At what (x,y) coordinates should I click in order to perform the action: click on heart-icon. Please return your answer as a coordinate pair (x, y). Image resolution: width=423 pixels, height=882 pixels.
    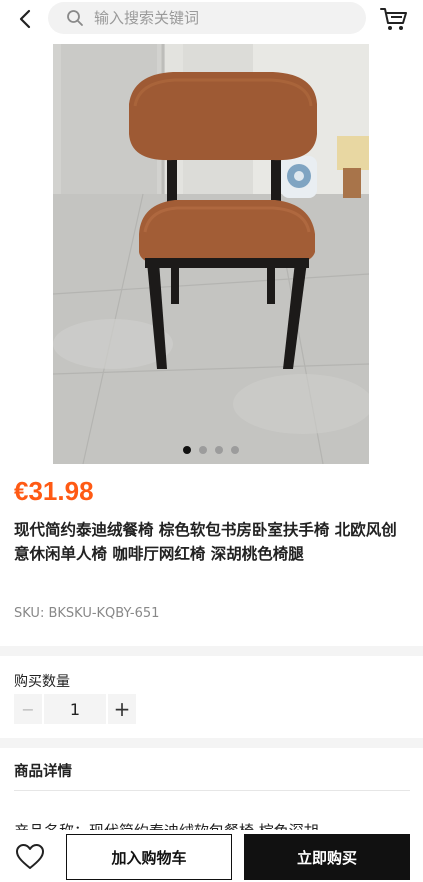
    Looking at the image, I should click on (30, 856).